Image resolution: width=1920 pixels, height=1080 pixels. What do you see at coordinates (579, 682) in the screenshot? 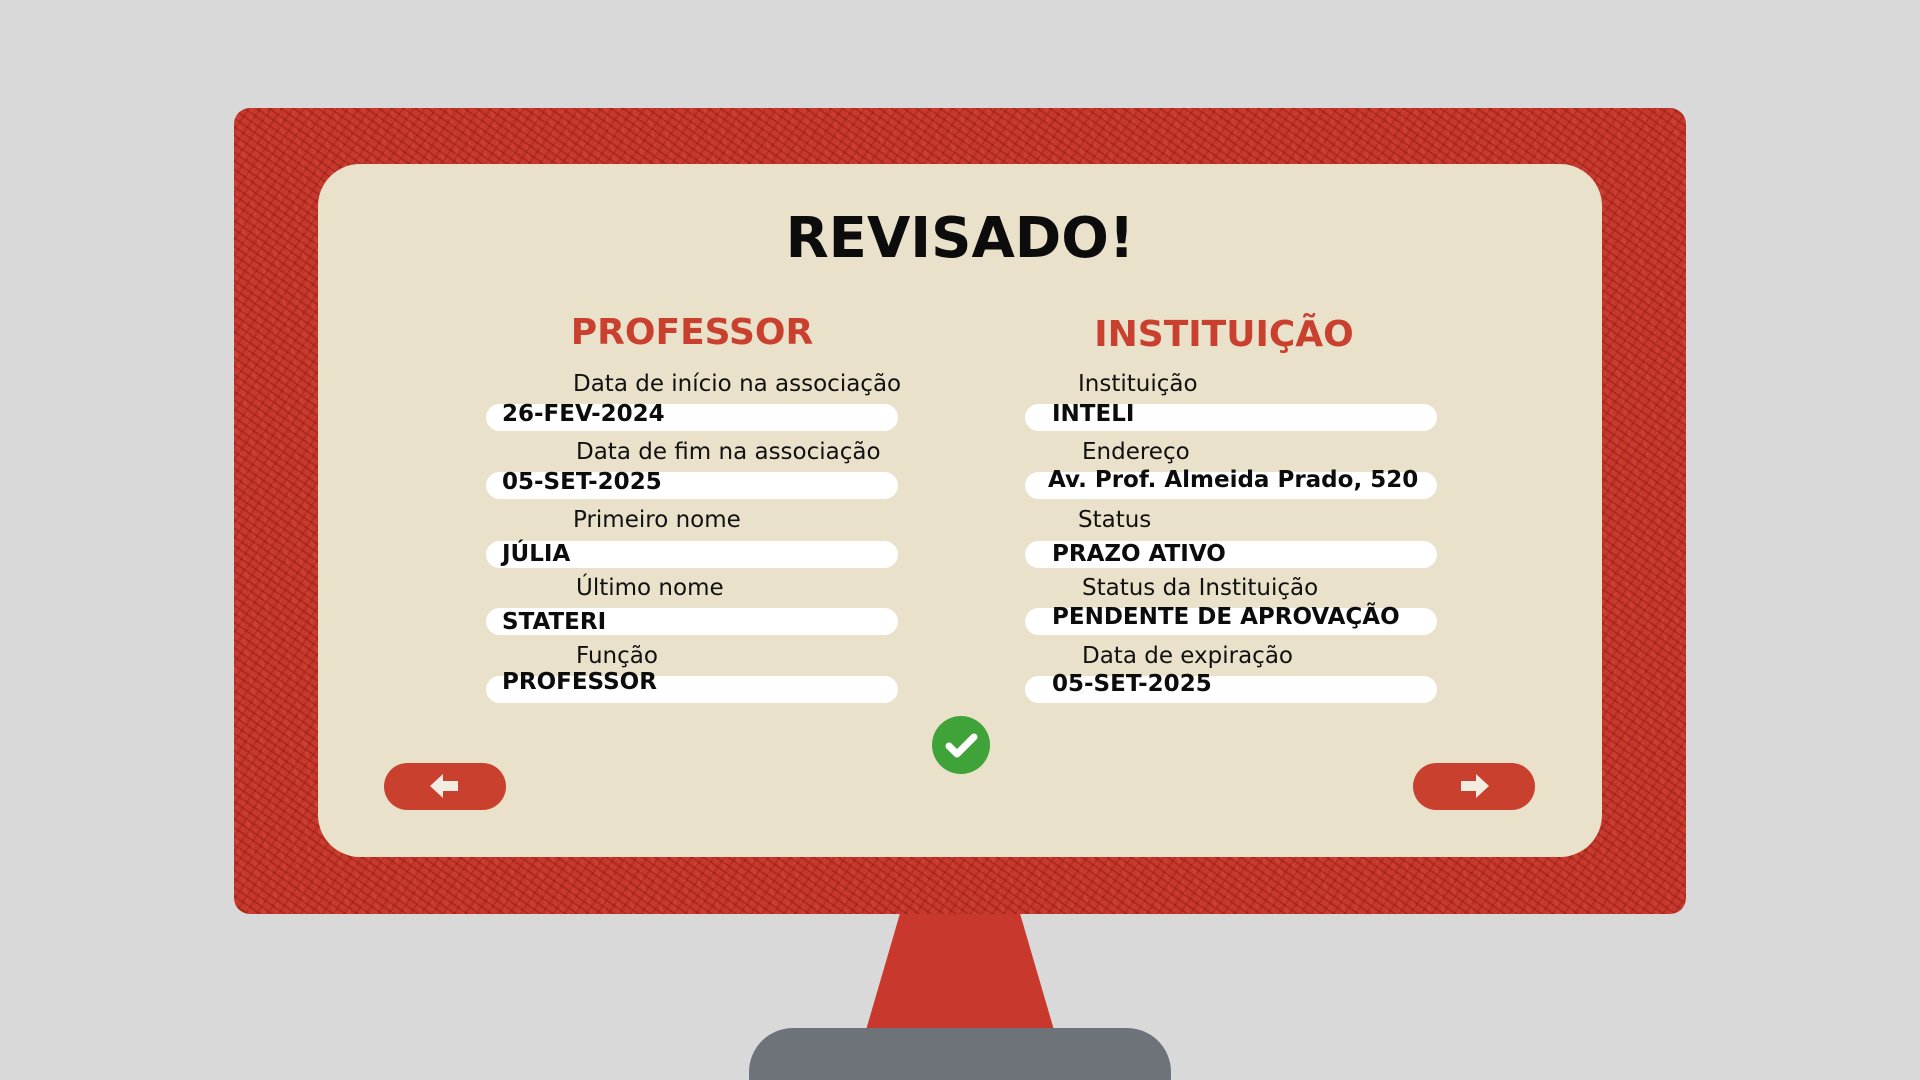
I see `role-value: PROFESSOR` at bounding box center [579, 682].